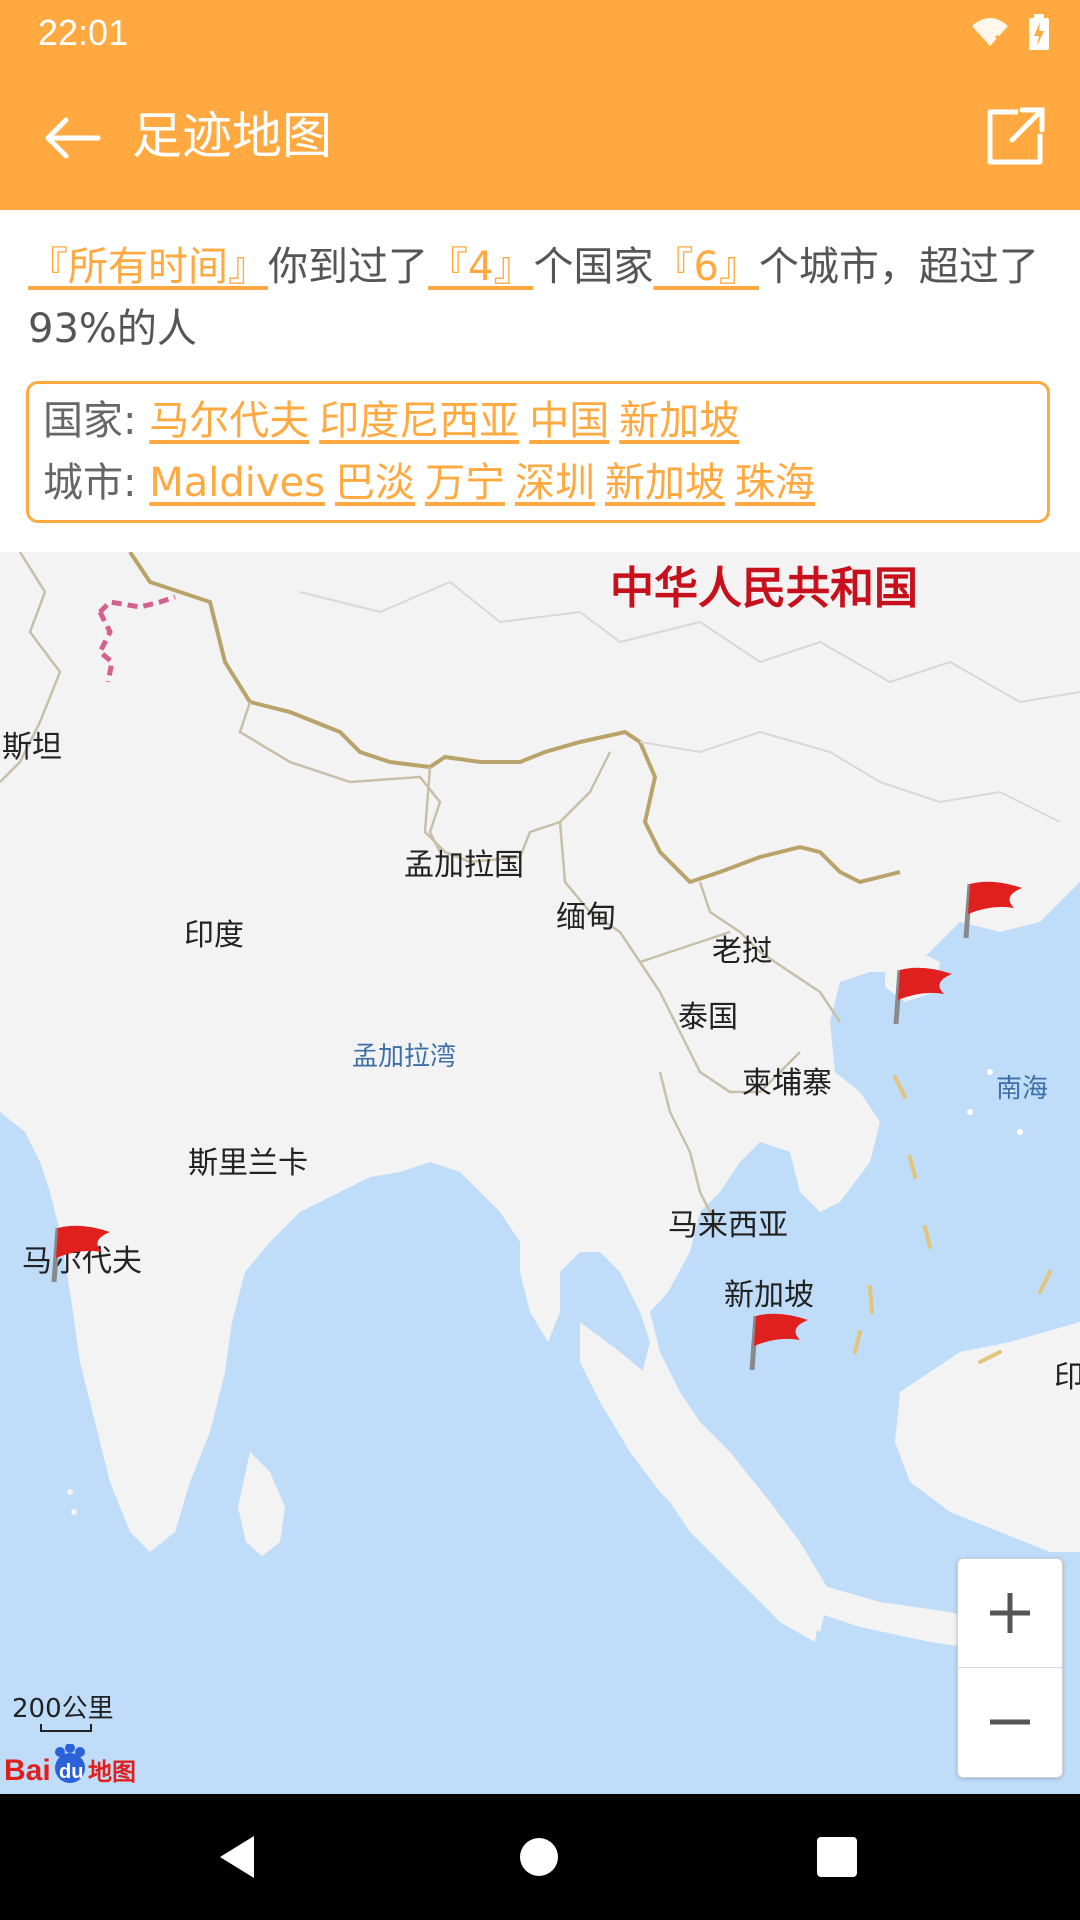 The height and width of the screenshot is (1920, 1080). I want to click on svg-text: 地图, so click(112, 1772).